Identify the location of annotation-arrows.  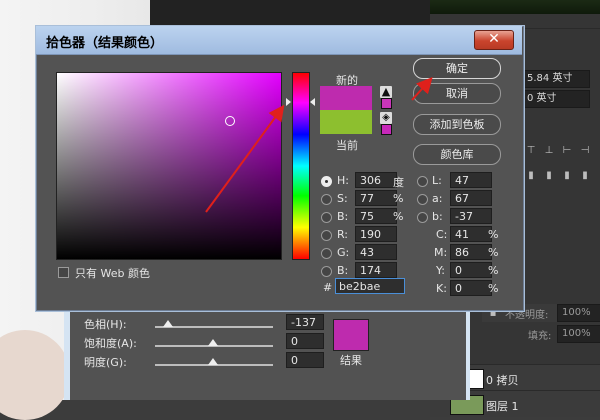
(319, 145).